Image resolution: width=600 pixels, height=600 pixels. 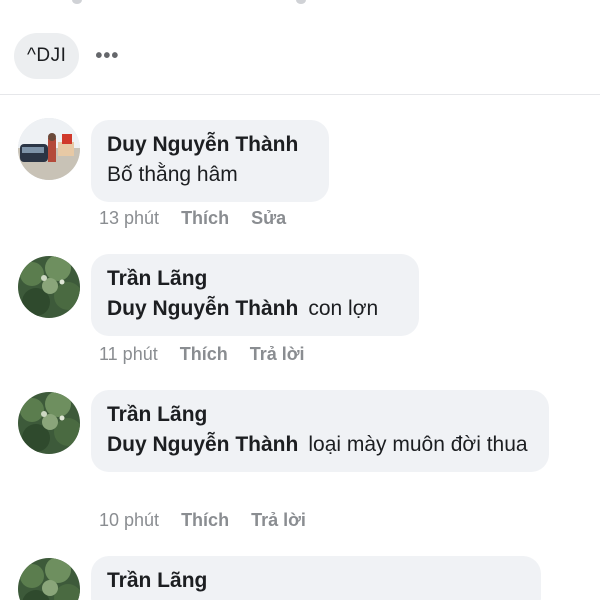 I want to click on comment-text-line: Duy Nguyễn Thành loại mày muôn đời thua, so click(x=320, y=445).